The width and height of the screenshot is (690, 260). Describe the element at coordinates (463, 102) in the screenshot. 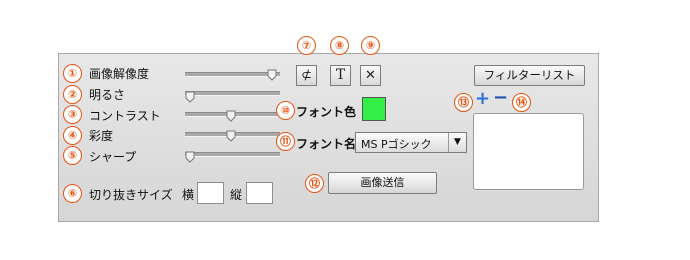

I see `marker-13: ⑬` at that location.